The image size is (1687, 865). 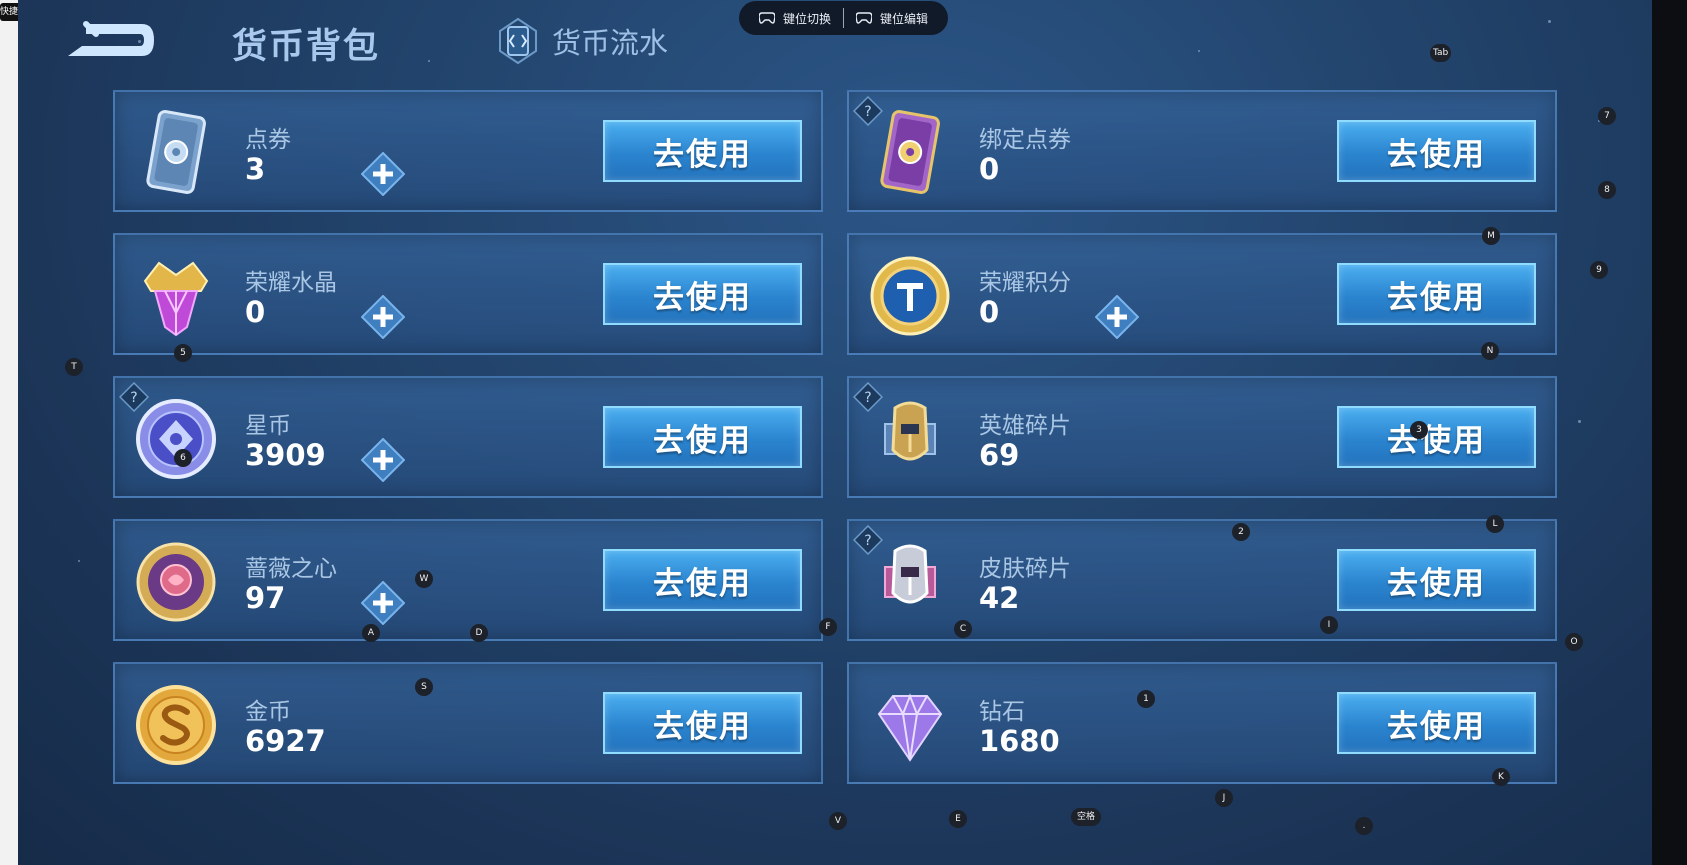 What do you see at coordinates (1329, 625) in the screenshot?
I see `key-hint: I` at bounding box center [1329, 625].